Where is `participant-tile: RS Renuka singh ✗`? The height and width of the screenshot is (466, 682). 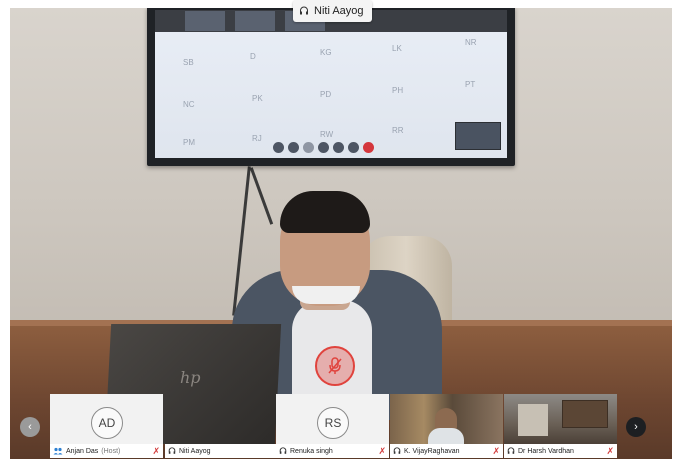
participant-tile: RS Renuka singh ✗ is located at coordinates (332, 426).